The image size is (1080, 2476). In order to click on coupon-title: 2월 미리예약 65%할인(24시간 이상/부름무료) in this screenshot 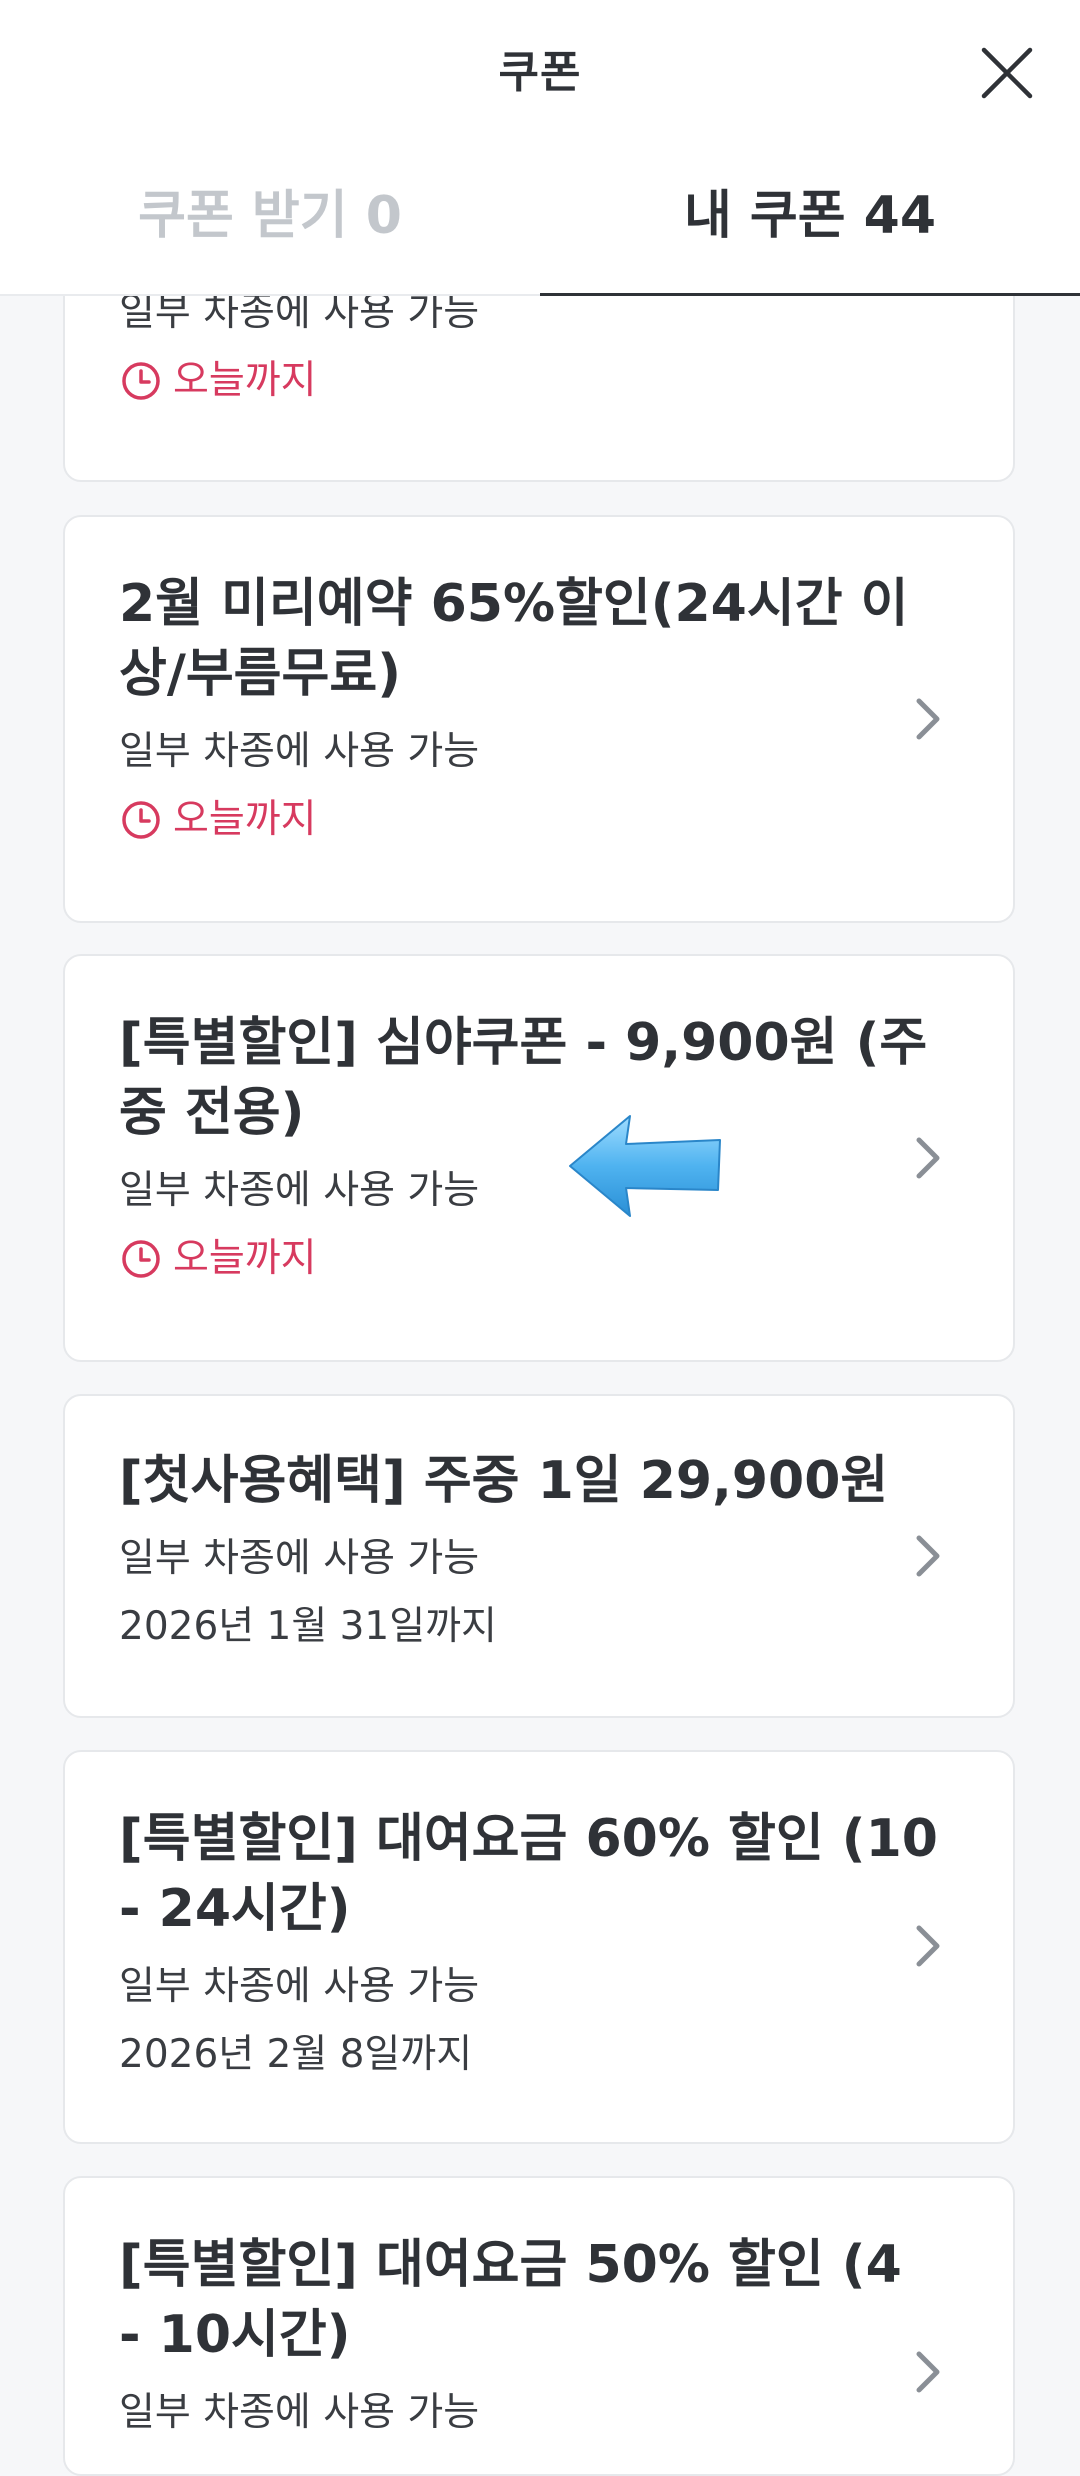, I will do `click(514, 639)`.